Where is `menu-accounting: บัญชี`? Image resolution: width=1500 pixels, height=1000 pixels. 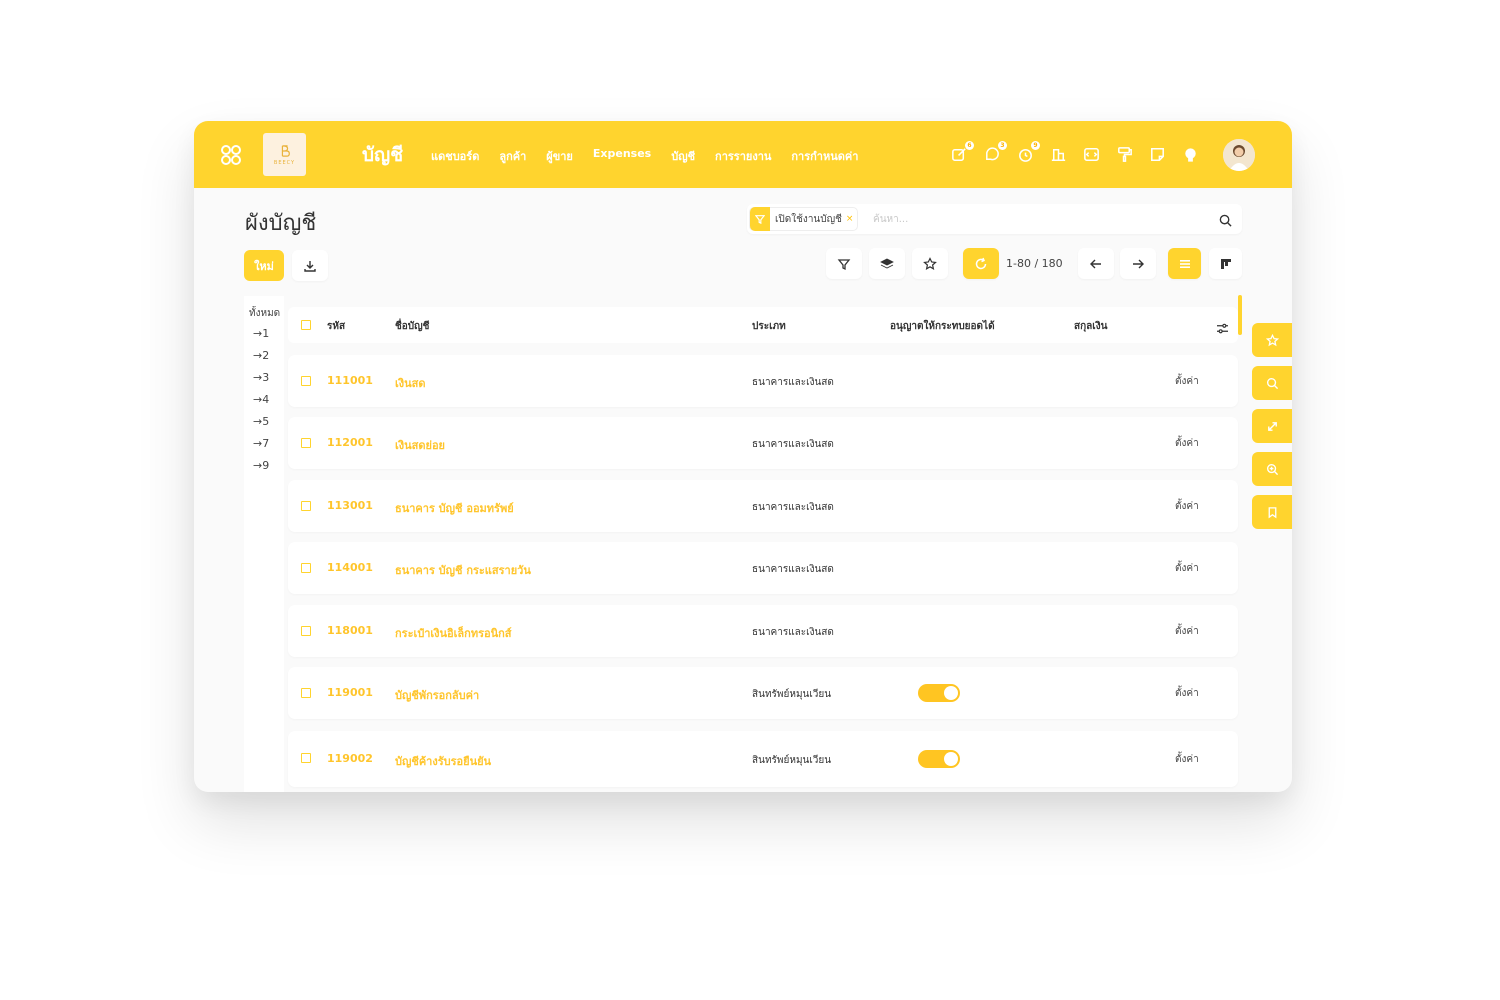 menu-accounting: บัญชี is located at coordinates (683, 156).